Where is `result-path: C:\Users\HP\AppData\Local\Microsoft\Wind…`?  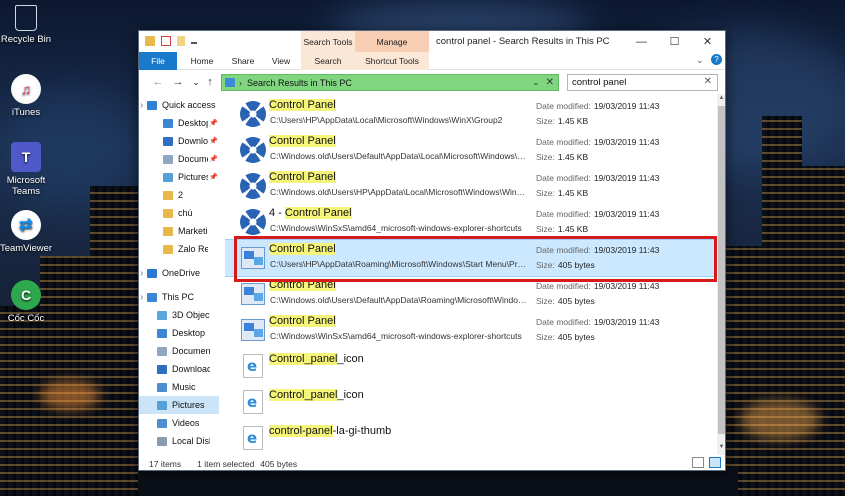
result-path: C:\Users\HP\AppData\Local\Microsoft\Wind… is located at coordinates (386, 120).